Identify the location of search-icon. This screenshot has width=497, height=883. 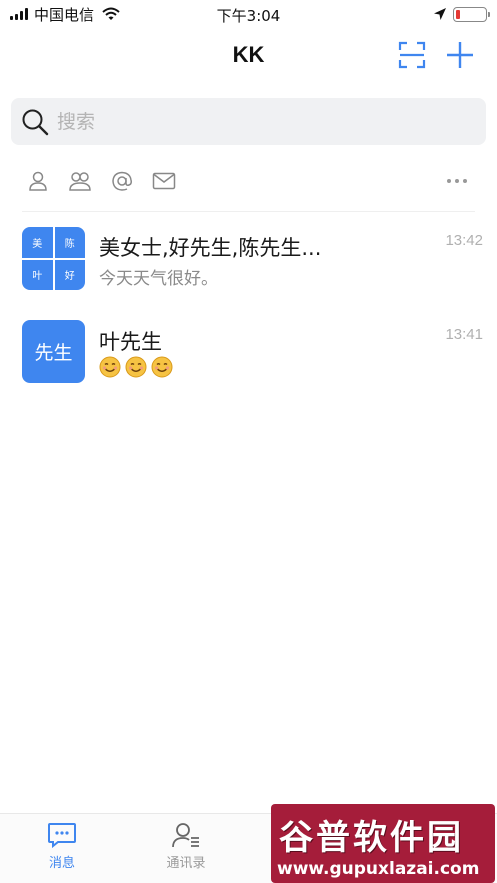
(35, 122).